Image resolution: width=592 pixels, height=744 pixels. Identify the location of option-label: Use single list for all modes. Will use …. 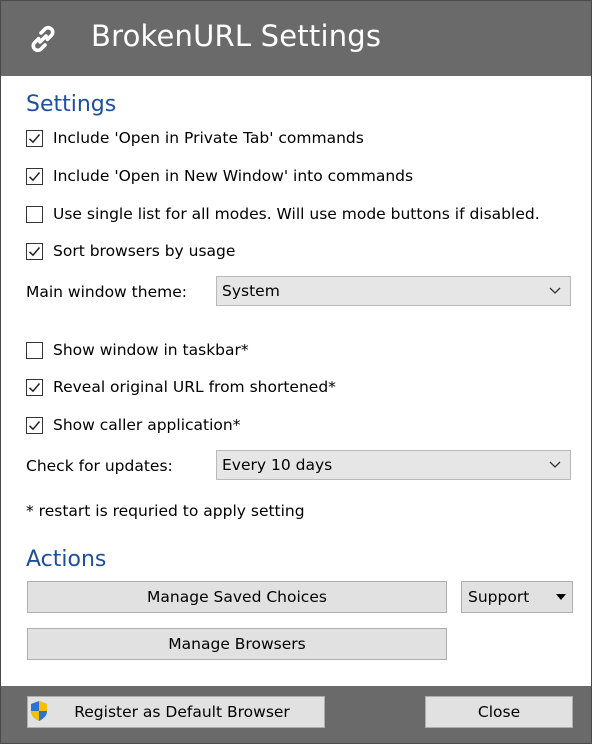
(296, 214).